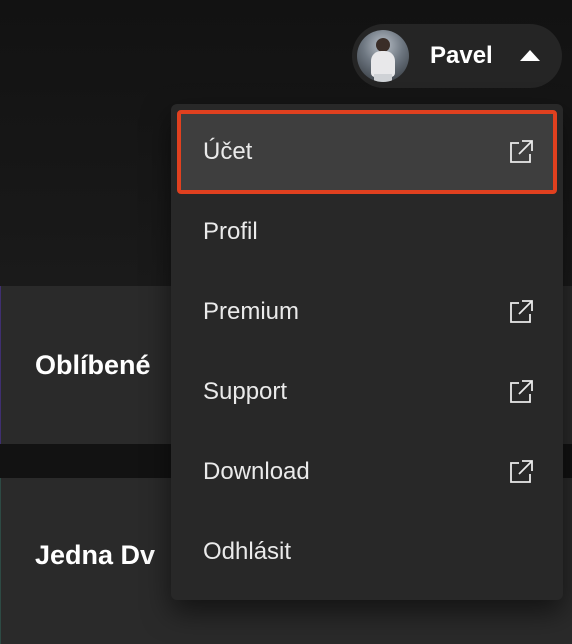 The width and height of the screenshot is (572, 644). What do you see at coordinates (530, 55) in the screenshot?
I see `caret-up-icon` at bounding box center [530, 55].